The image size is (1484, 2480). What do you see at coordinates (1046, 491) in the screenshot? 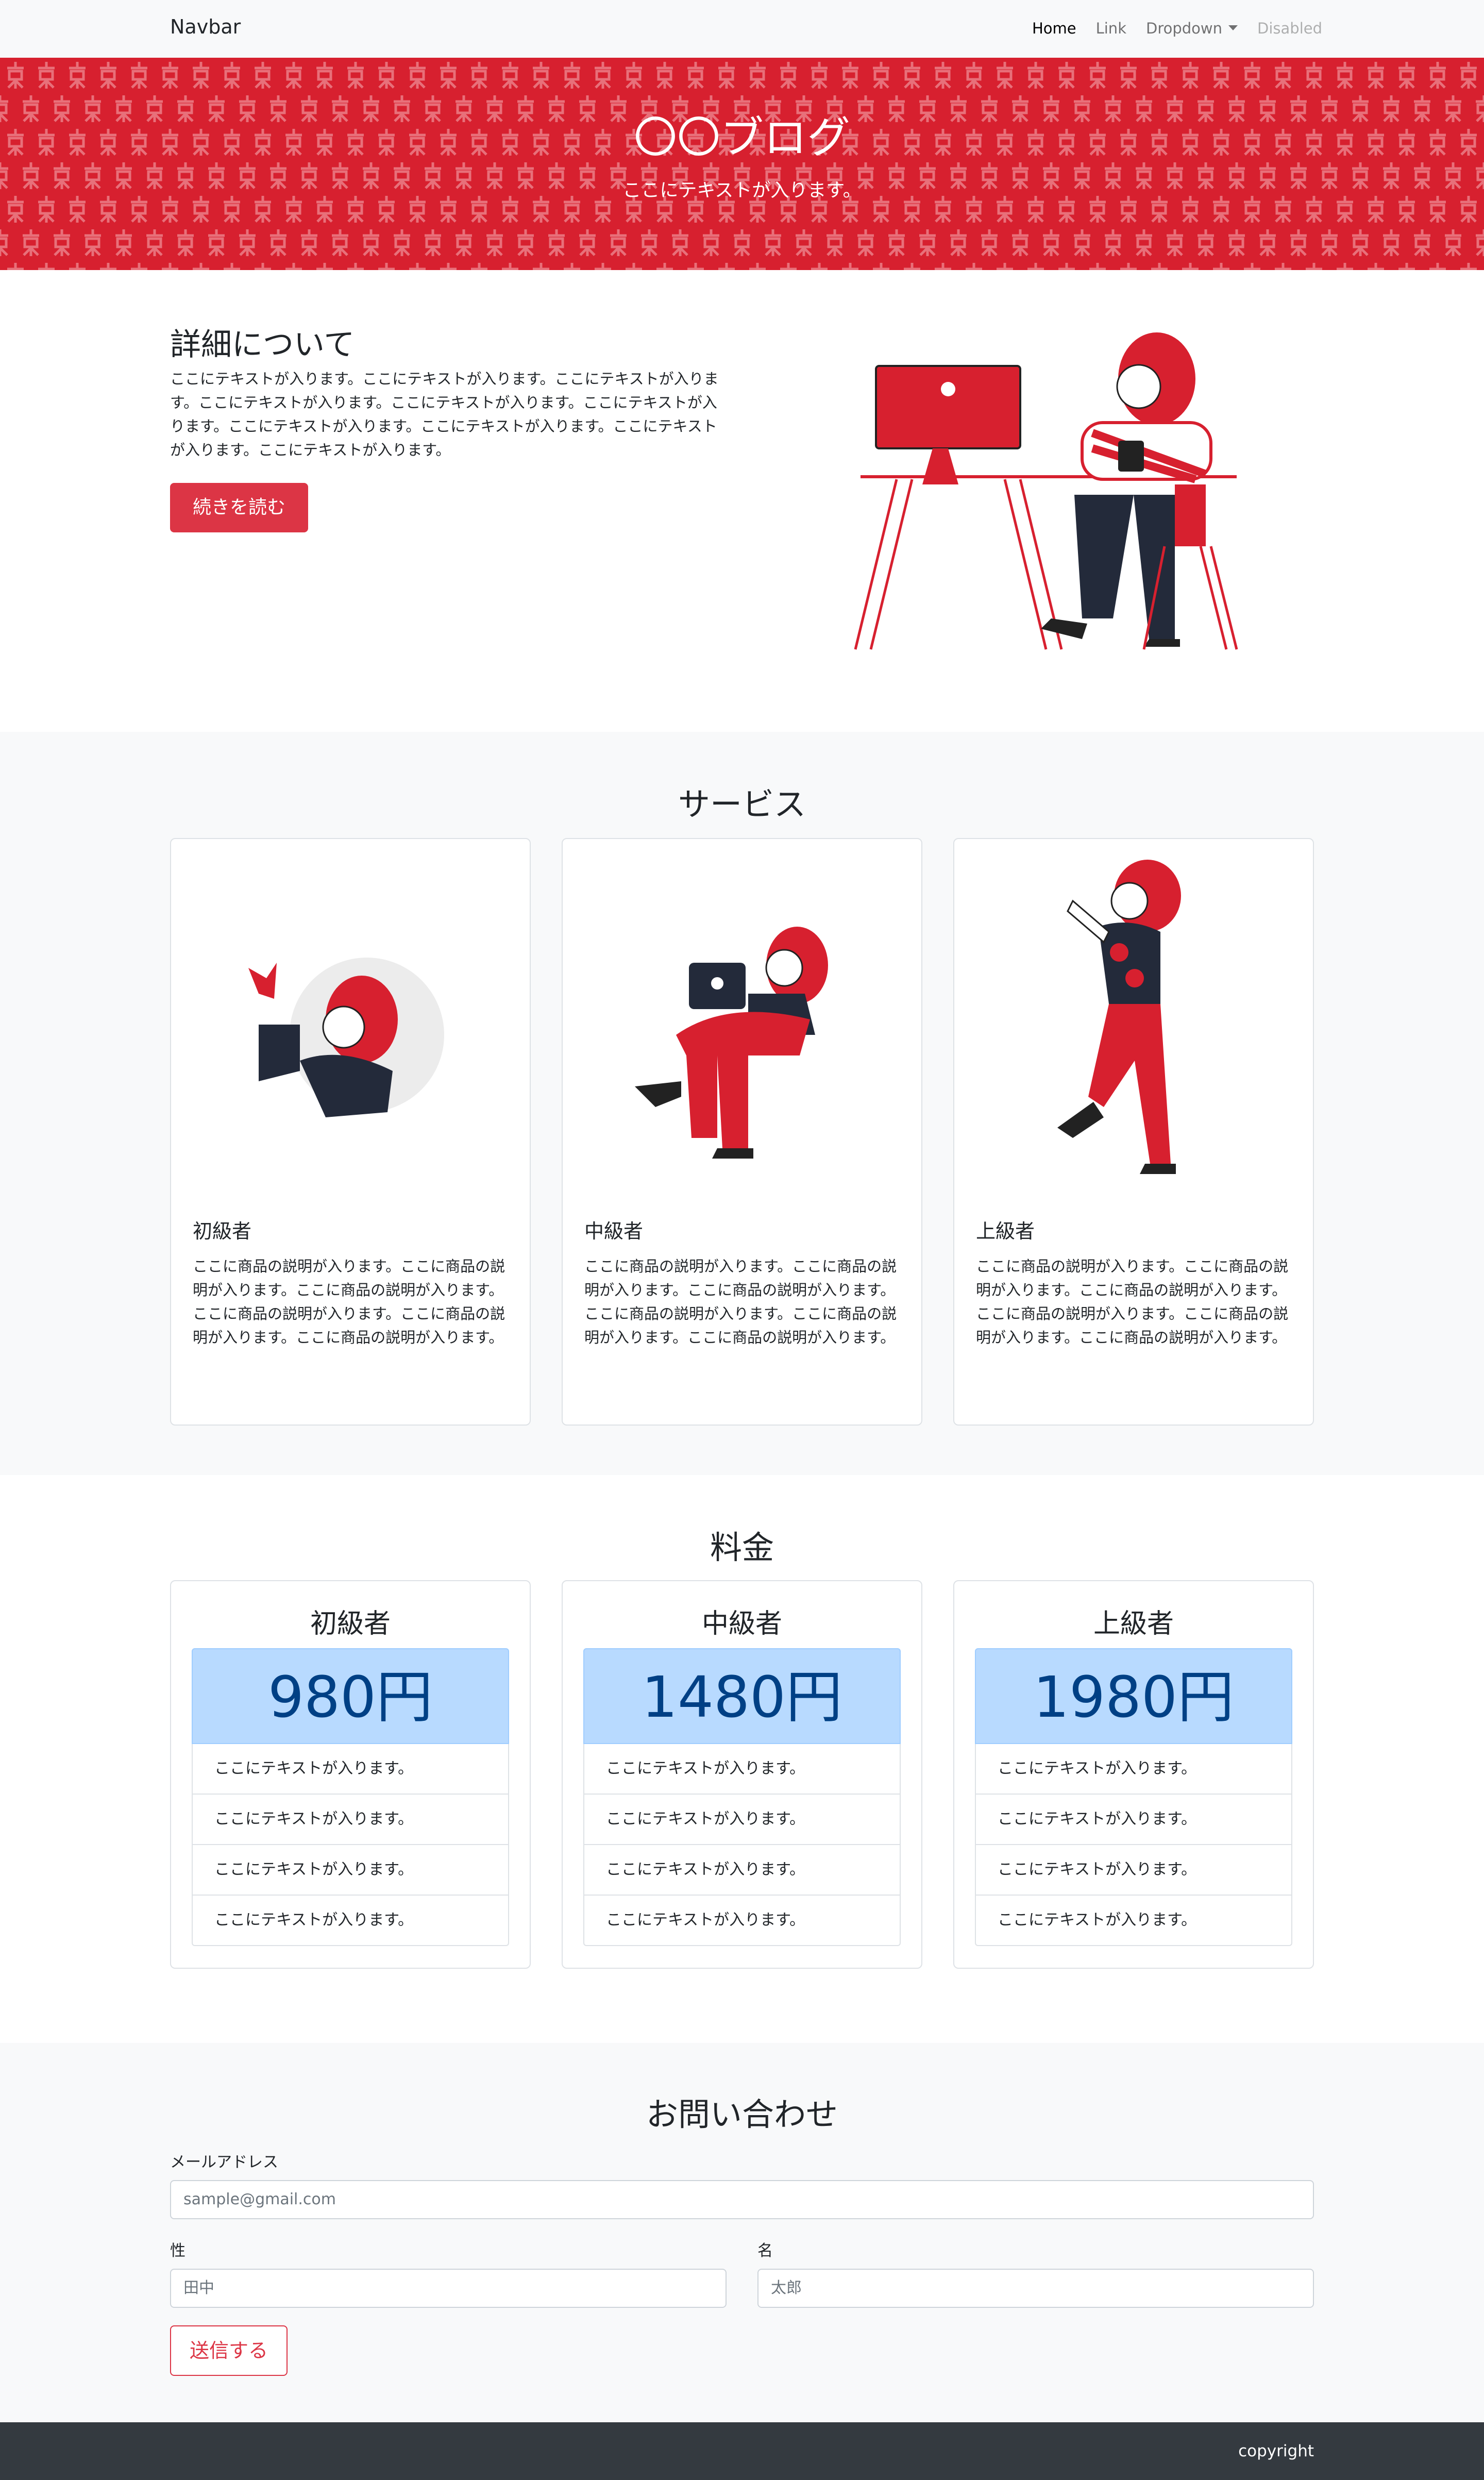
I see `desk-worker-illustration` at bounding box center [1046, 491].